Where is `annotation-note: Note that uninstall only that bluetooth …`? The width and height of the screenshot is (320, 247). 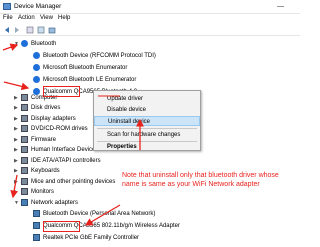 annotation-note: Note that uninstall only that bluetooth … is located at coordinates (200, 180).